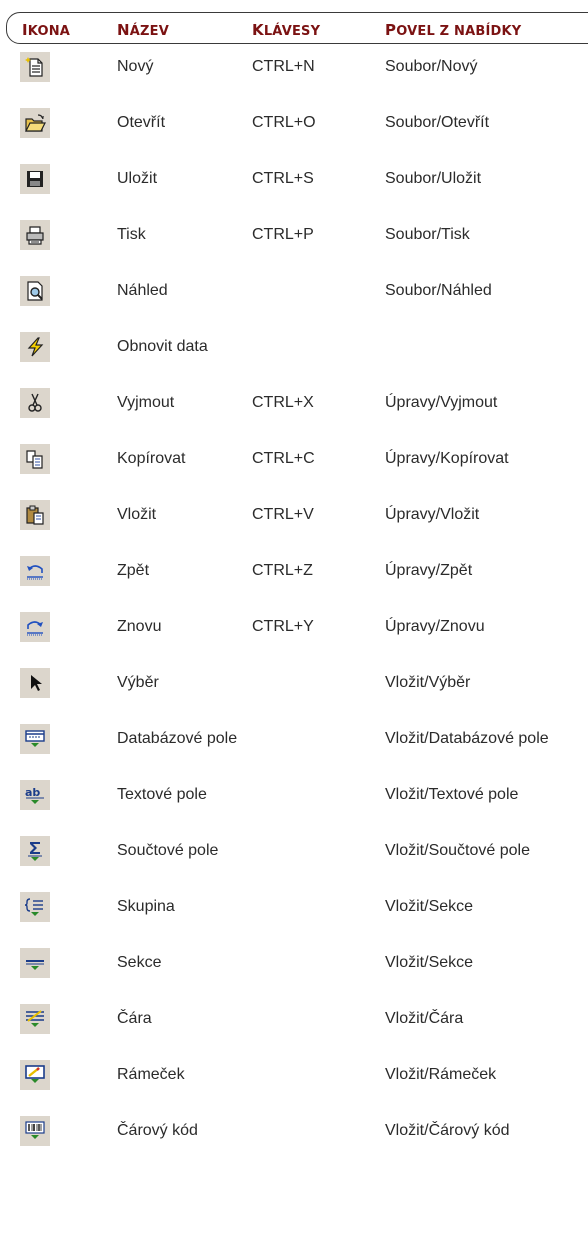 This screenshot has width=588, height=1260. What do you see at coordinates (139, 962) in the screenshot?
I see `row-name: Sekce` at bounding box center [139, 962].